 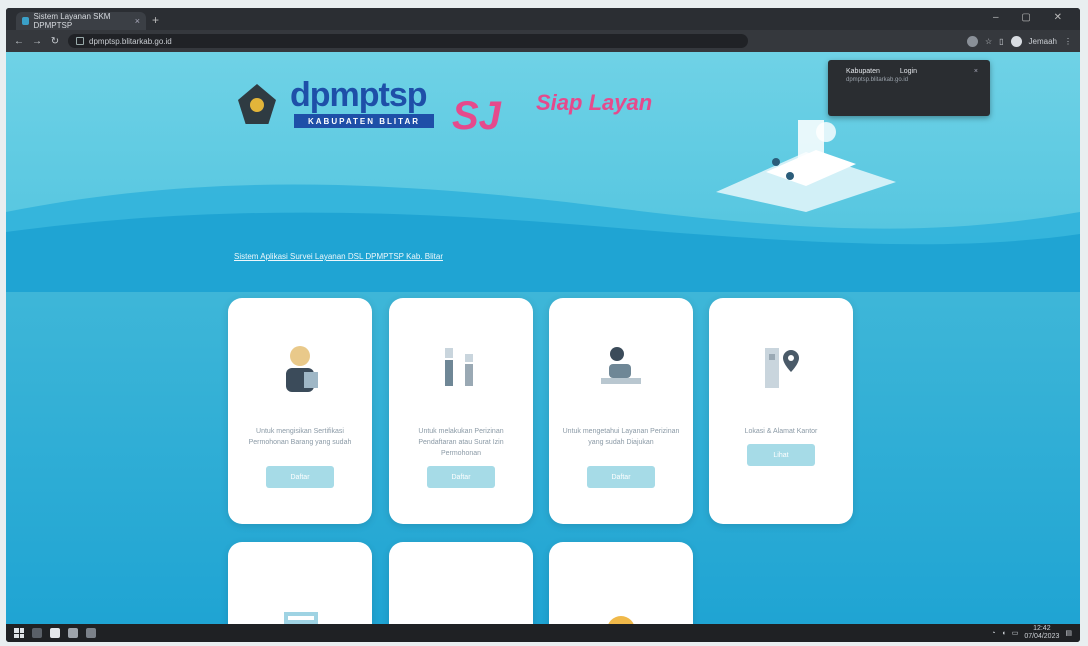 I want to click on avatar, so click(x=1016, y=41).